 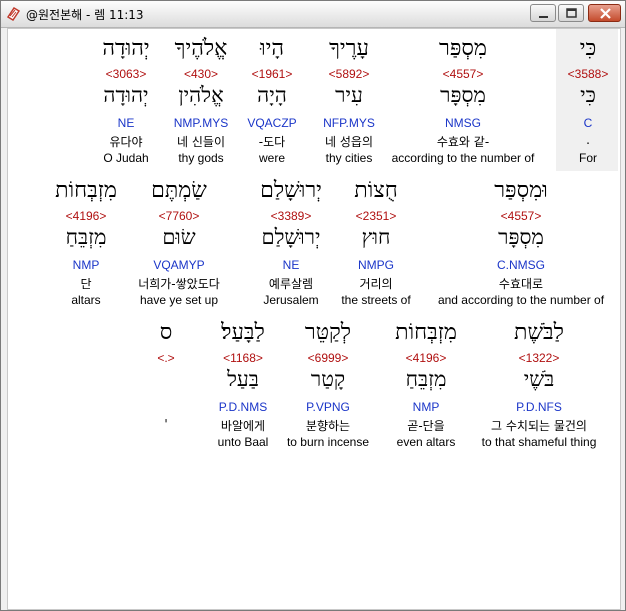 I want to click on strong-number: <1322>, so click(x=539, y=358).